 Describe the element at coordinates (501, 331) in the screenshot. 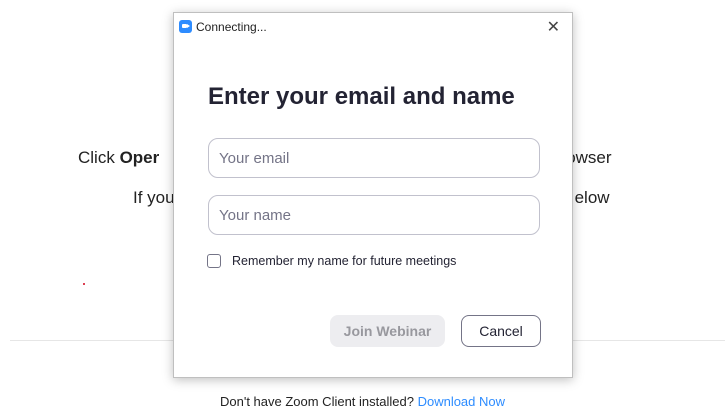

I see `cancel-button: Cancel` at that location.